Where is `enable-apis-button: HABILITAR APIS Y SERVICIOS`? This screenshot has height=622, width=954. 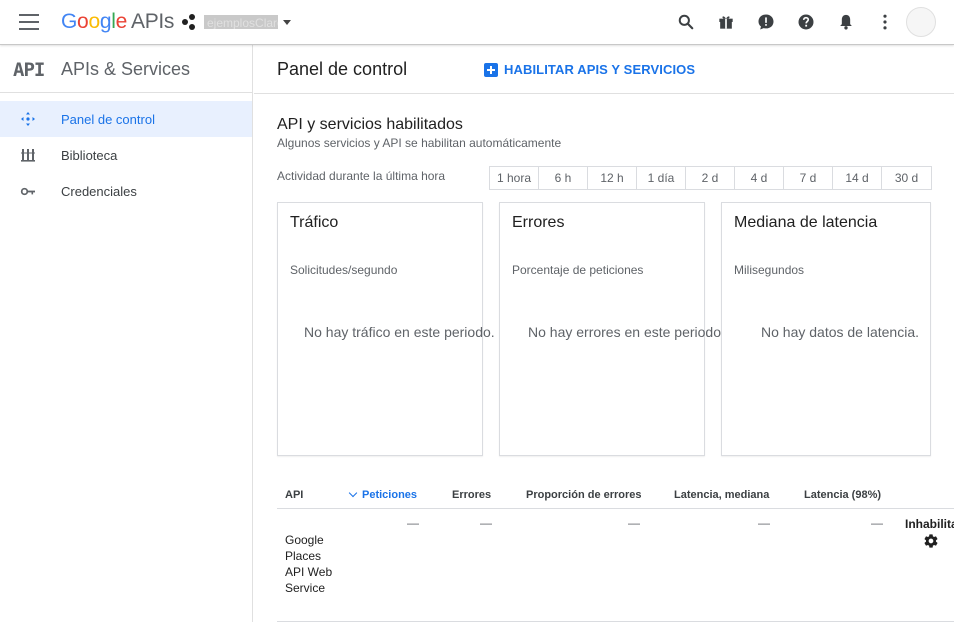
enable-apis-button: HABILITAR APIS Y SERVICIOS is located at coordinates (589, 69).